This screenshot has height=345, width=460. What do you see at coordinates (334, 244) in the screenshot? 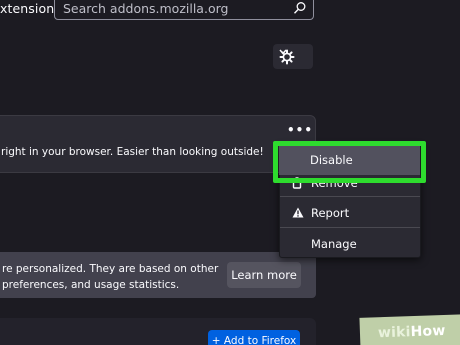
I see `menu-item-manage-label: Manage` at bounding box center [334, 244].